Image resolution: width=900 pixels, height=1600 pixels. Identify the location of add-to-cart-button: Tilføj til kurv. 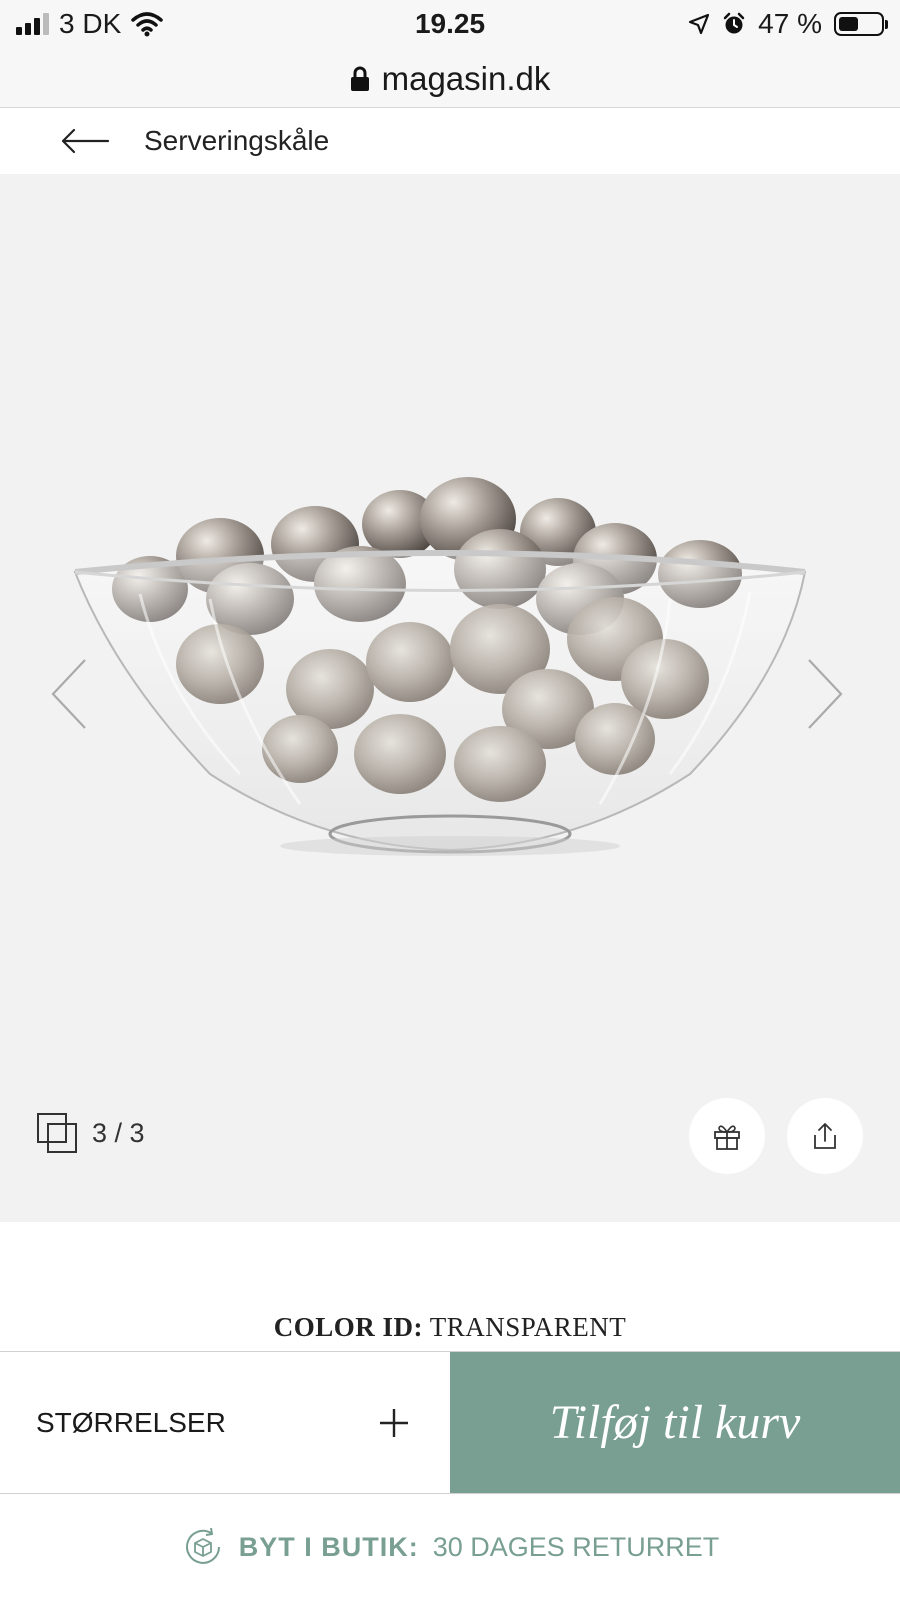
(675, 1422).